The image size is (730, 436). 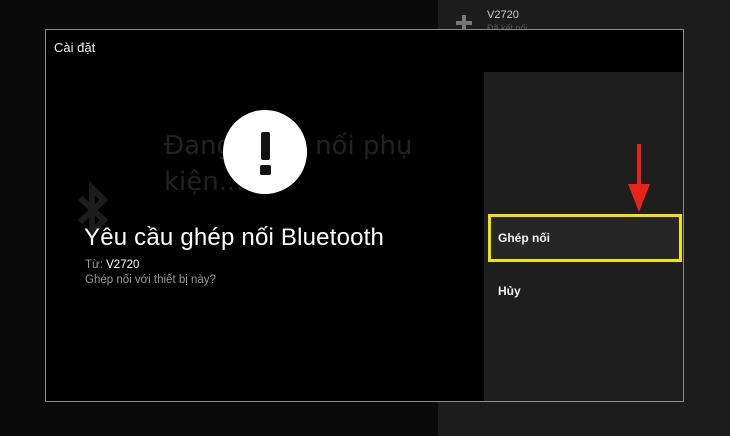 I want to click on cancel-button-label: Hủy, so click(x=509, y=291).